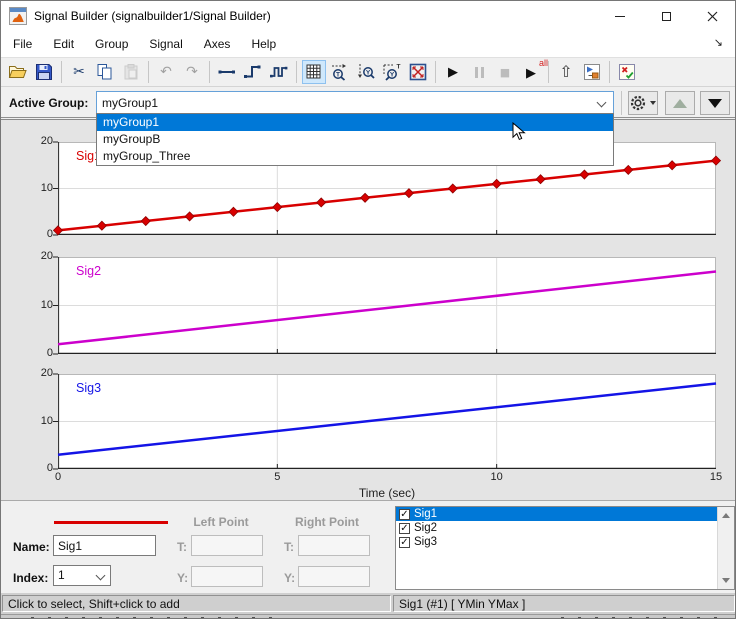 This screenshot has width=736, height=619. What do you see at coordinates (556, 514) in the screenshot?
I see `signal-list-item-sig1: ✓ Sig1` at bounding box center [556, 514].